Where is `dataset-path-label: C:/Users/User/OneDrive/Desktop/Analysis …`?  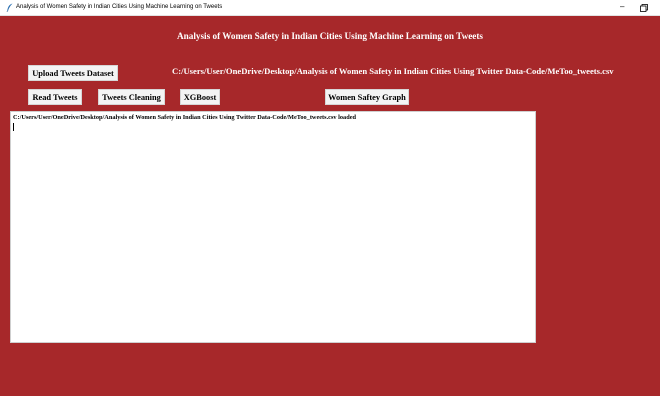
dataset-path-label: C:/Users/User/OneDrive/Desktop/Analysis … is located at coordinates (393, 71).